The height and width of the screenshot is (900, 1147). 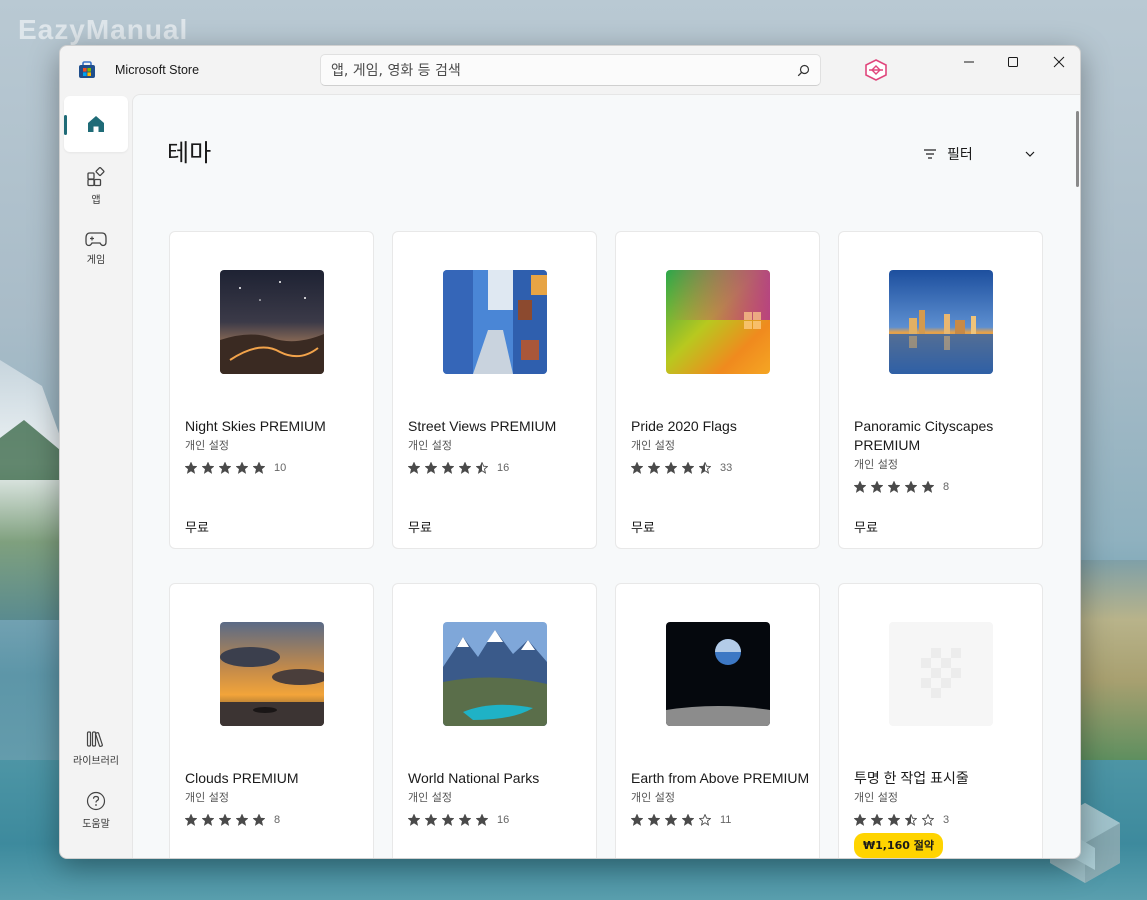 I want to click on card-title-text: 투명 한 작업 표시줄, so click(x=911, y=778).